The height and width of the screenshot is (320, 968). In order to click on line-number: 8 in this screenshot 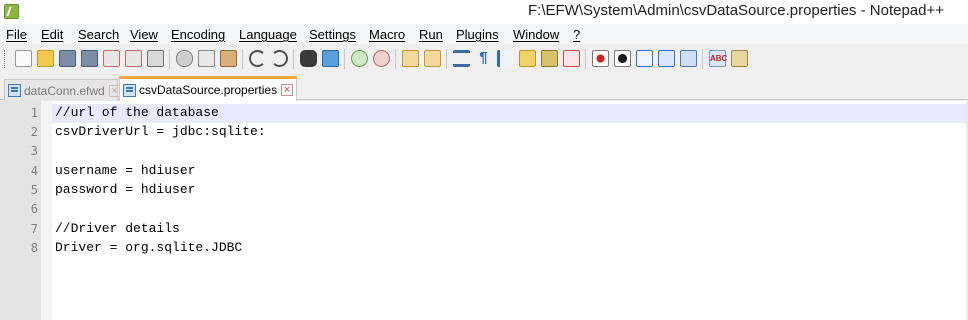, I will do `click(34, 248)`.